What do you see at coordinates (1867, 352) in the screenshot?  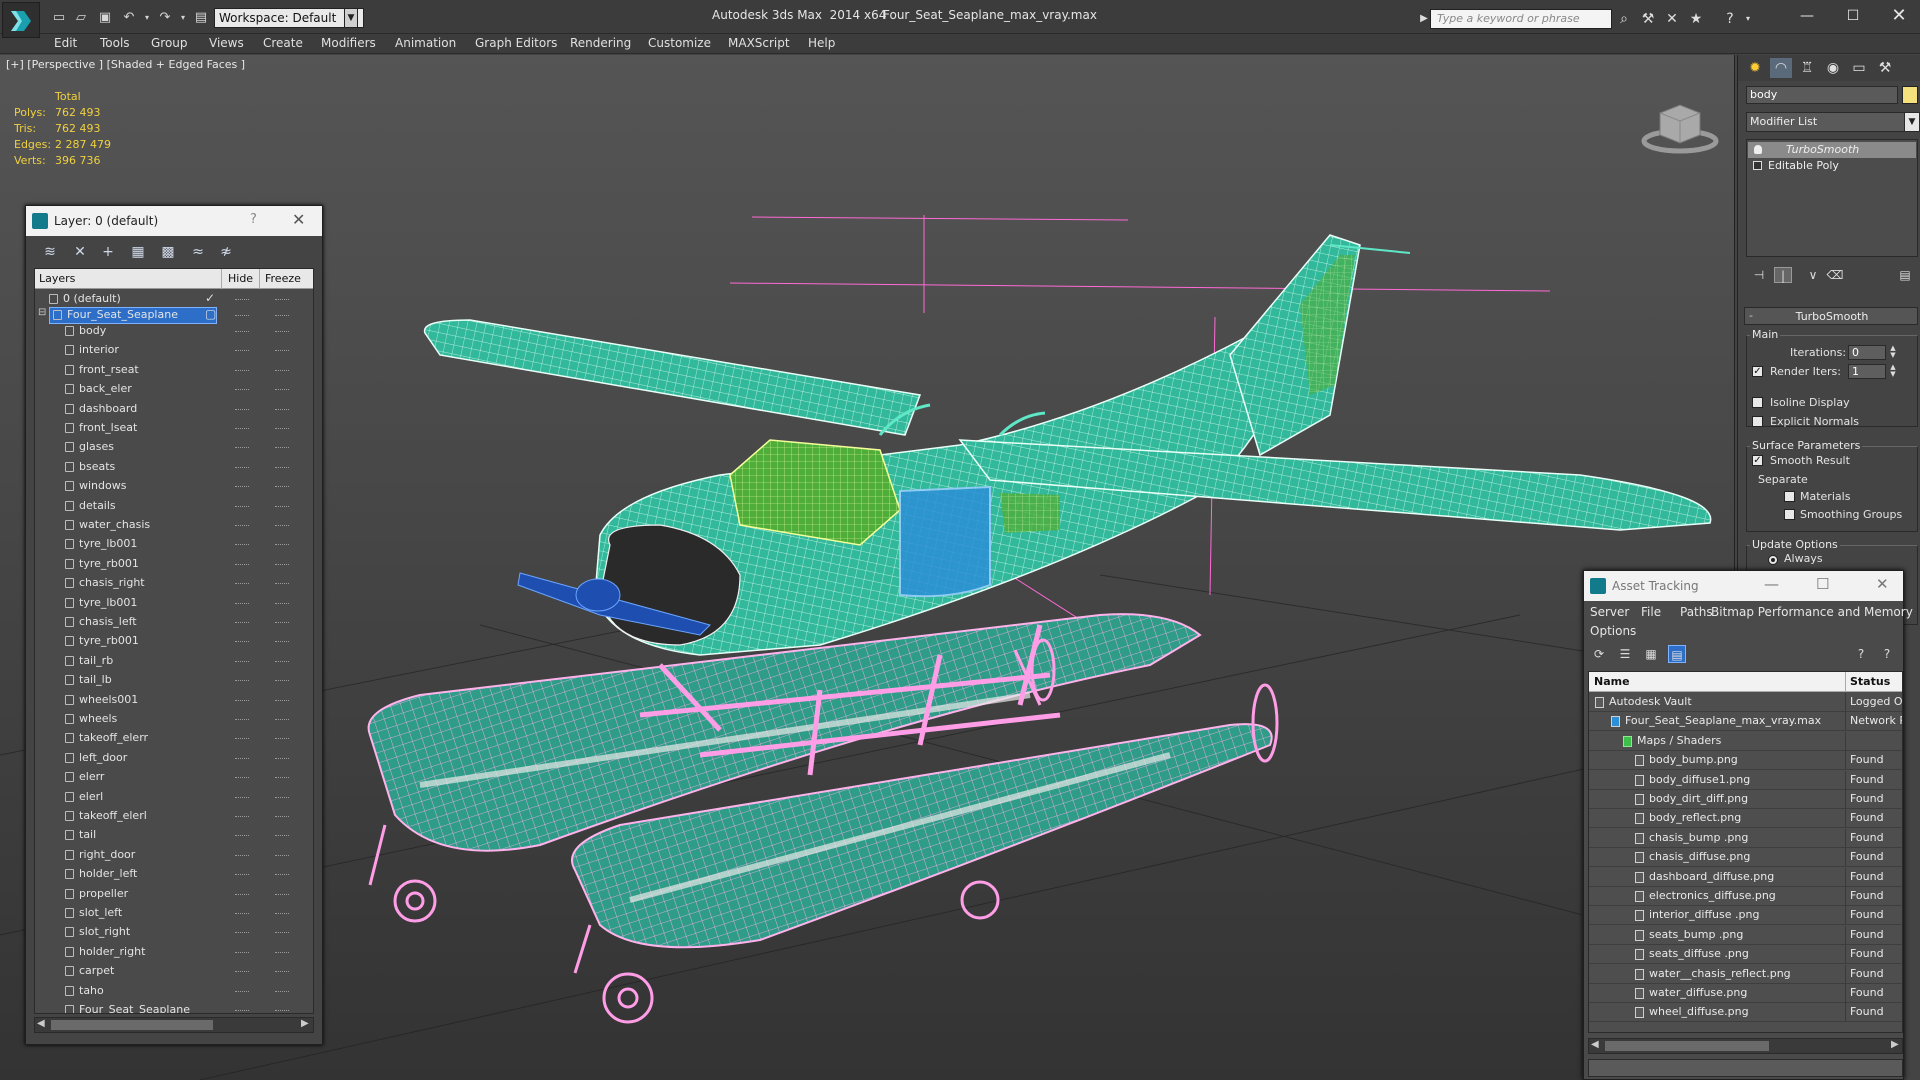 I see `iterations-spinner: 0` at bounding box center [1867, 352].